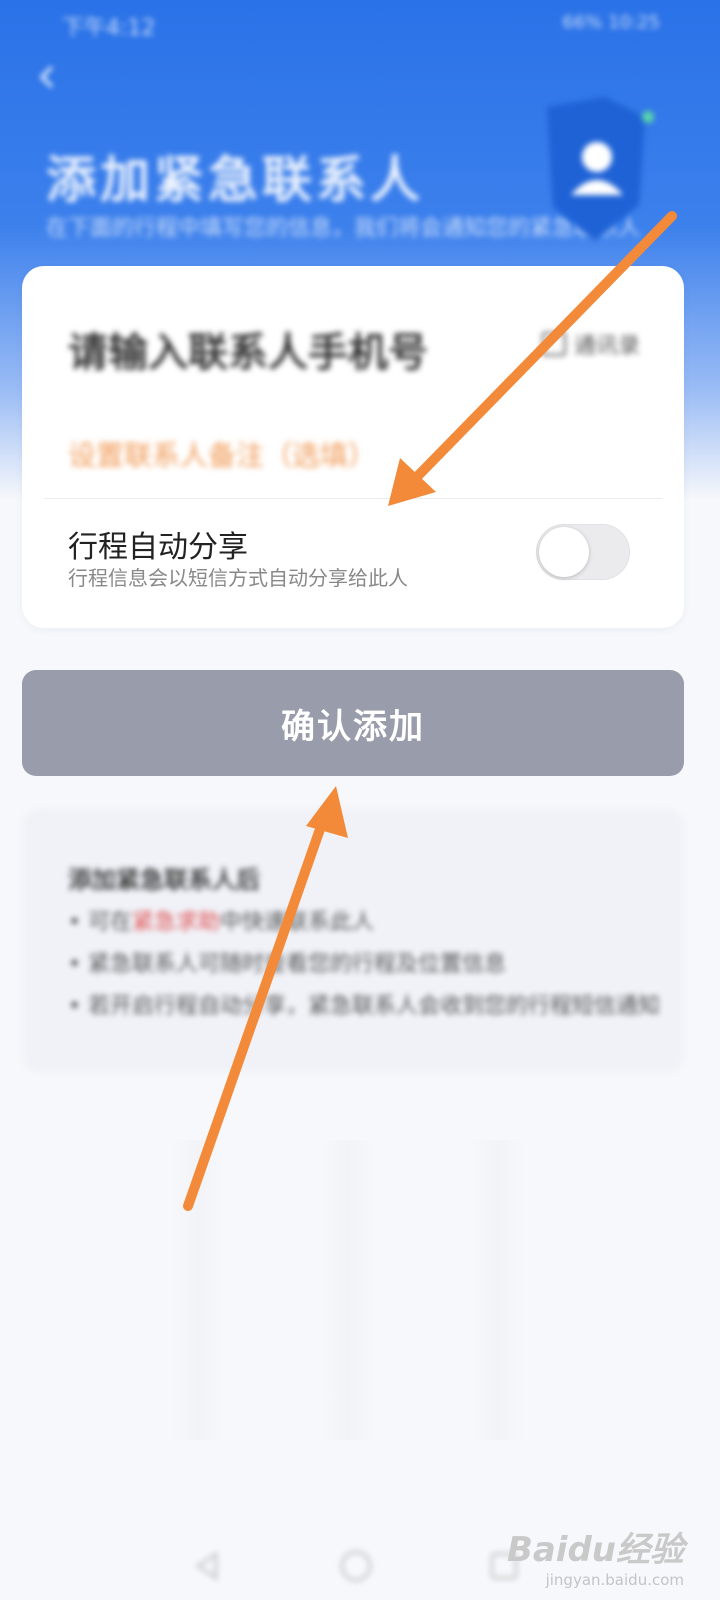 The width and height of the screenshot is (720, 1600). I want to click on page-title: 添加紧急联系人, so click(235, 180).